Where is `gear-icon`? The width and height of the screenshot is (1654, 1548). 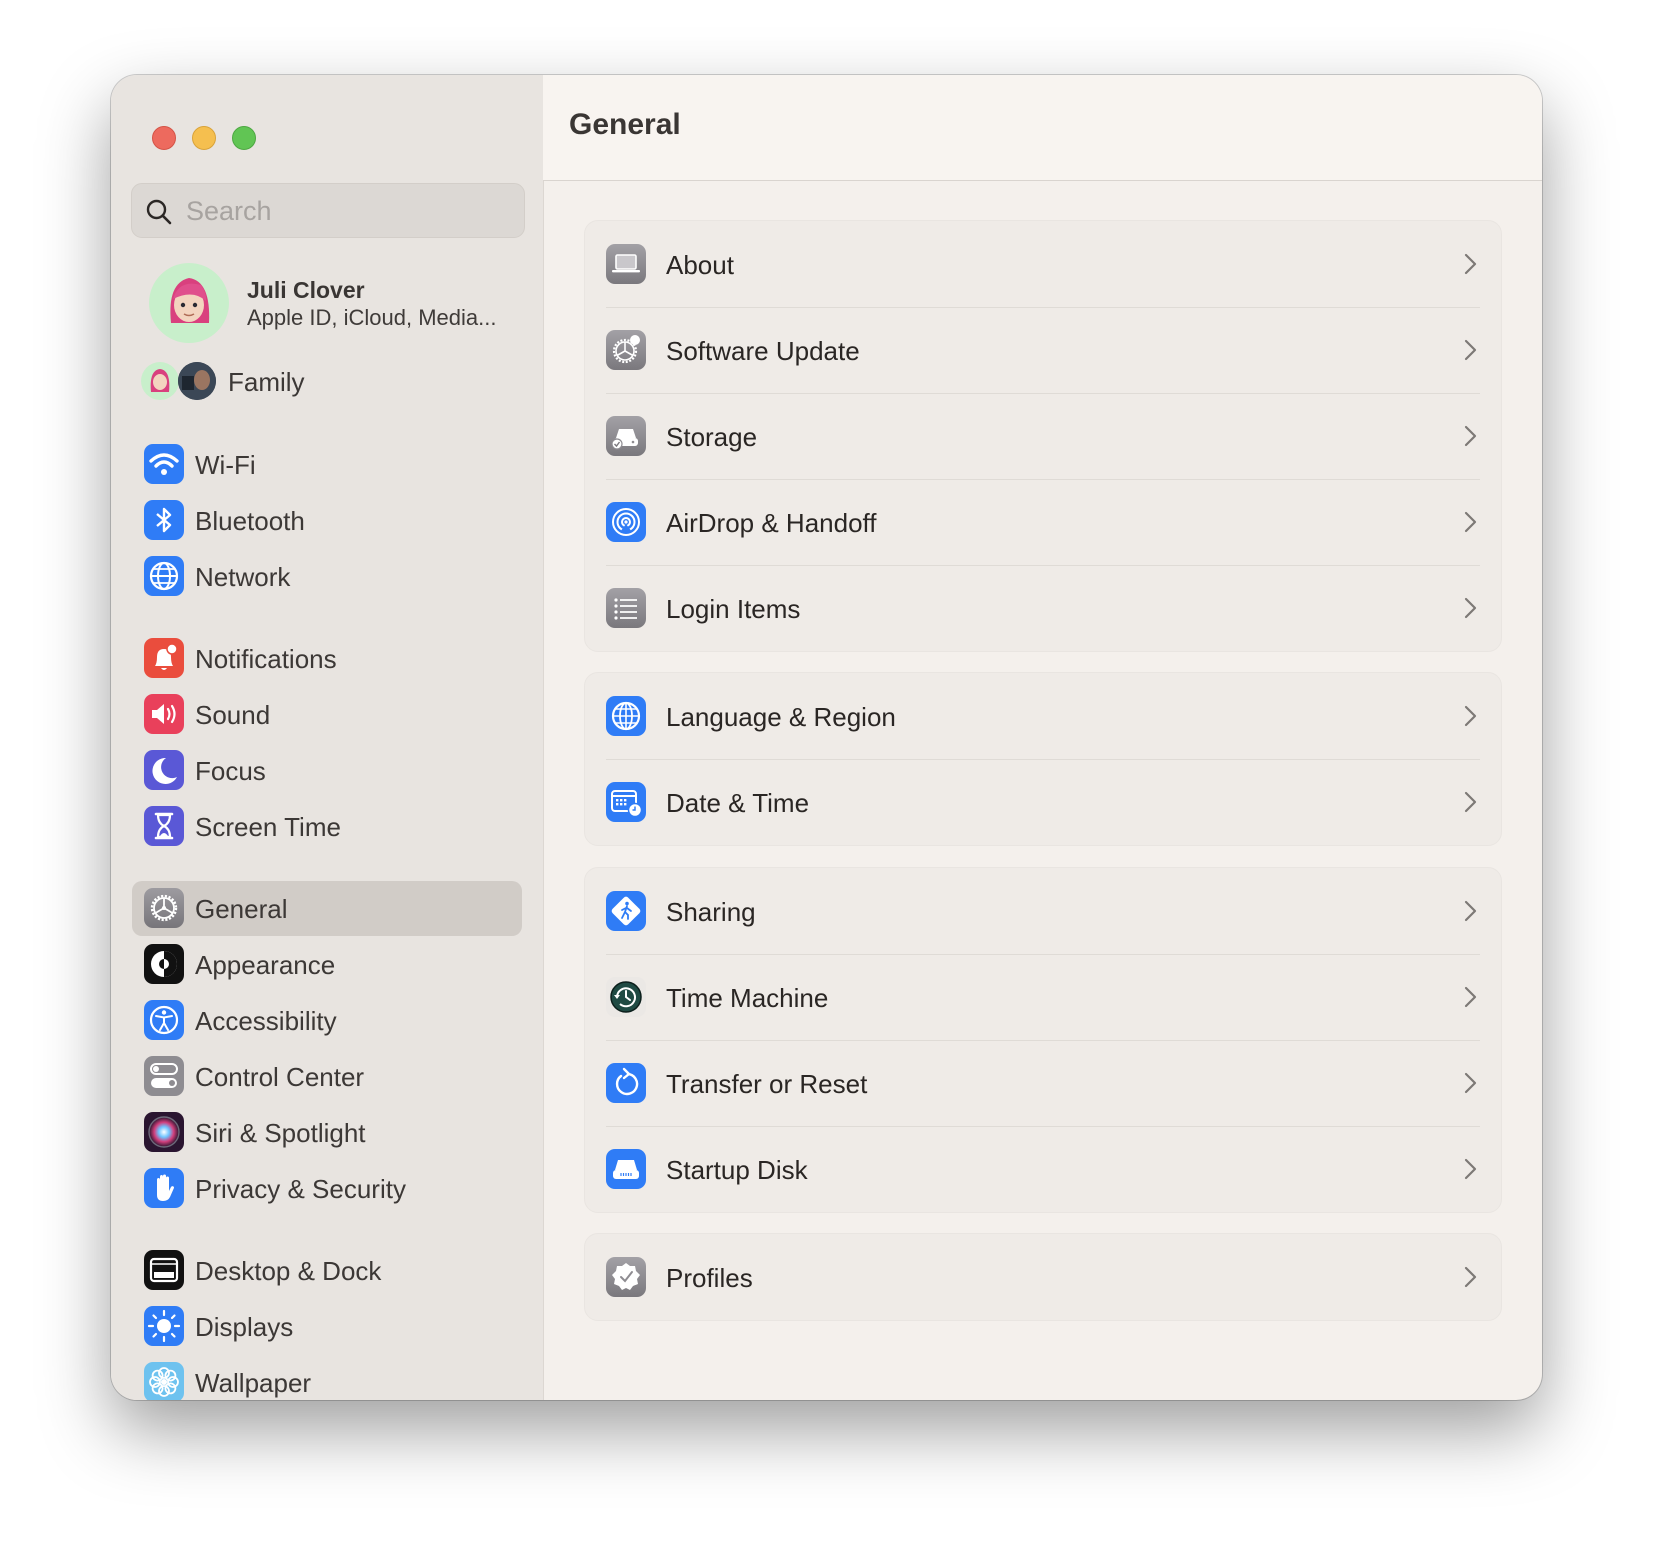 gear-icon is located at coordinates (164, 908).